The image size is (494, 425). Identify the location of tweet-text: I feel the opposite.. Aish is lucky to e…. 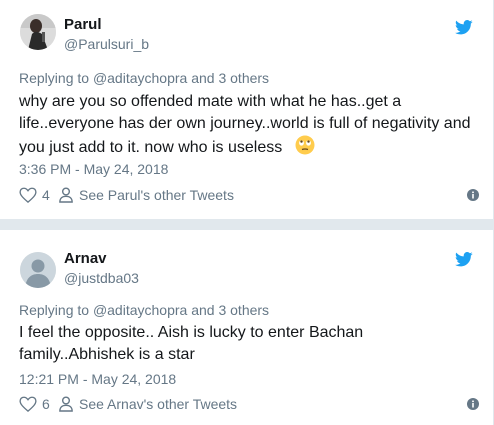
(249, 344).